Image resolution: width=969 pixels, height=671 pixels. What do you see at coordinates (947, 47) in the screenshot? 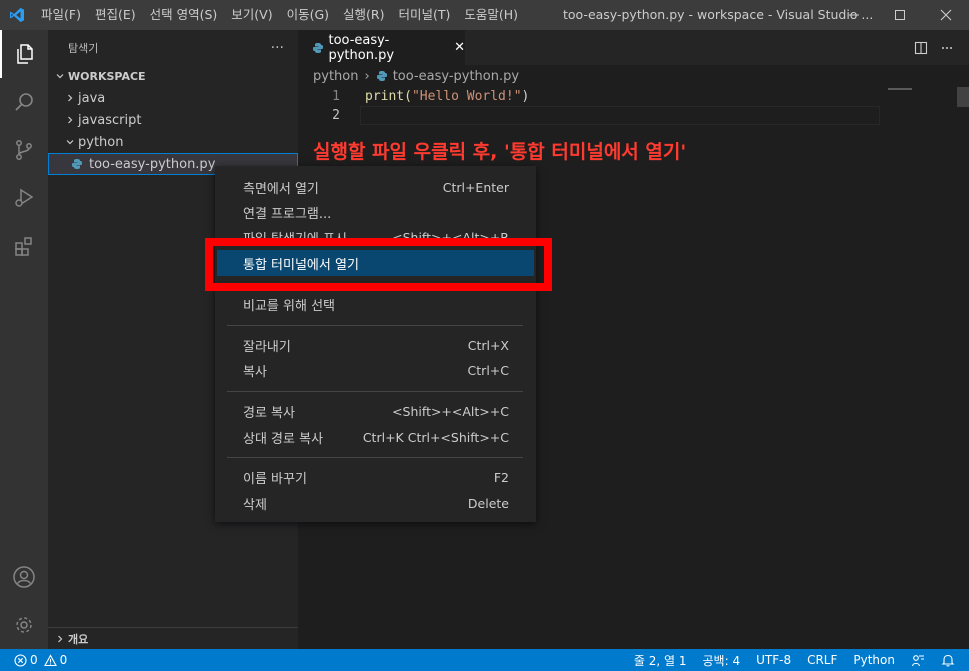
I see `editor-more-button` at bounding box center [947, 47].